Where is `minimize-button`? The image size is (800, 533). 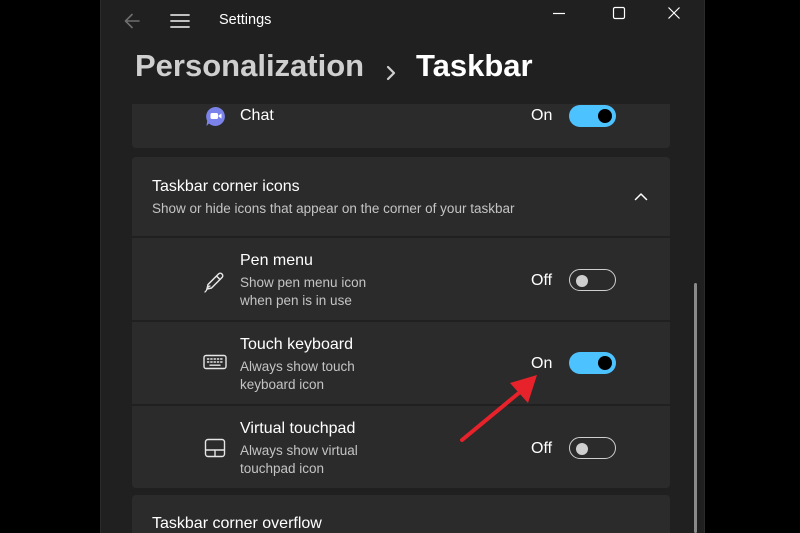
minimize-button is located at coordinates (559, 14).